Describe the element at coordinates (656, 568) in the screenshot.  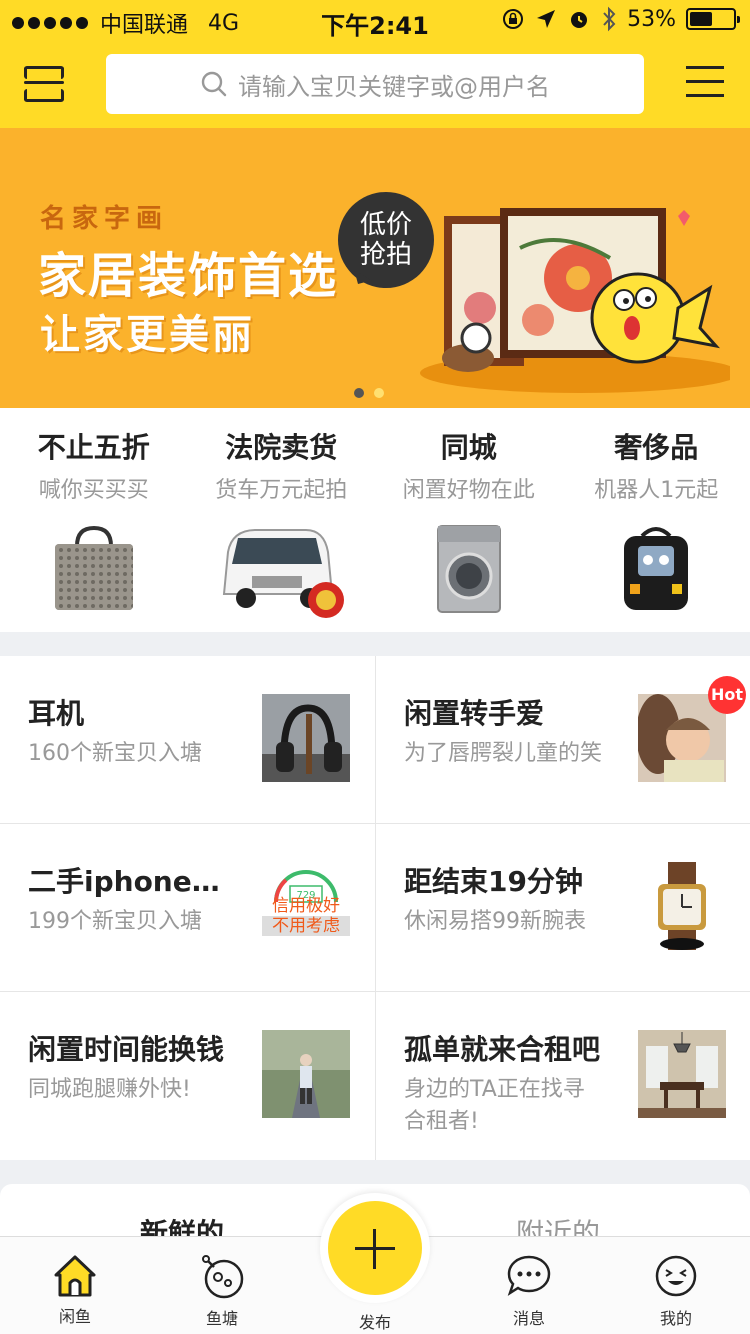
I see `backpack-icon` at that location.